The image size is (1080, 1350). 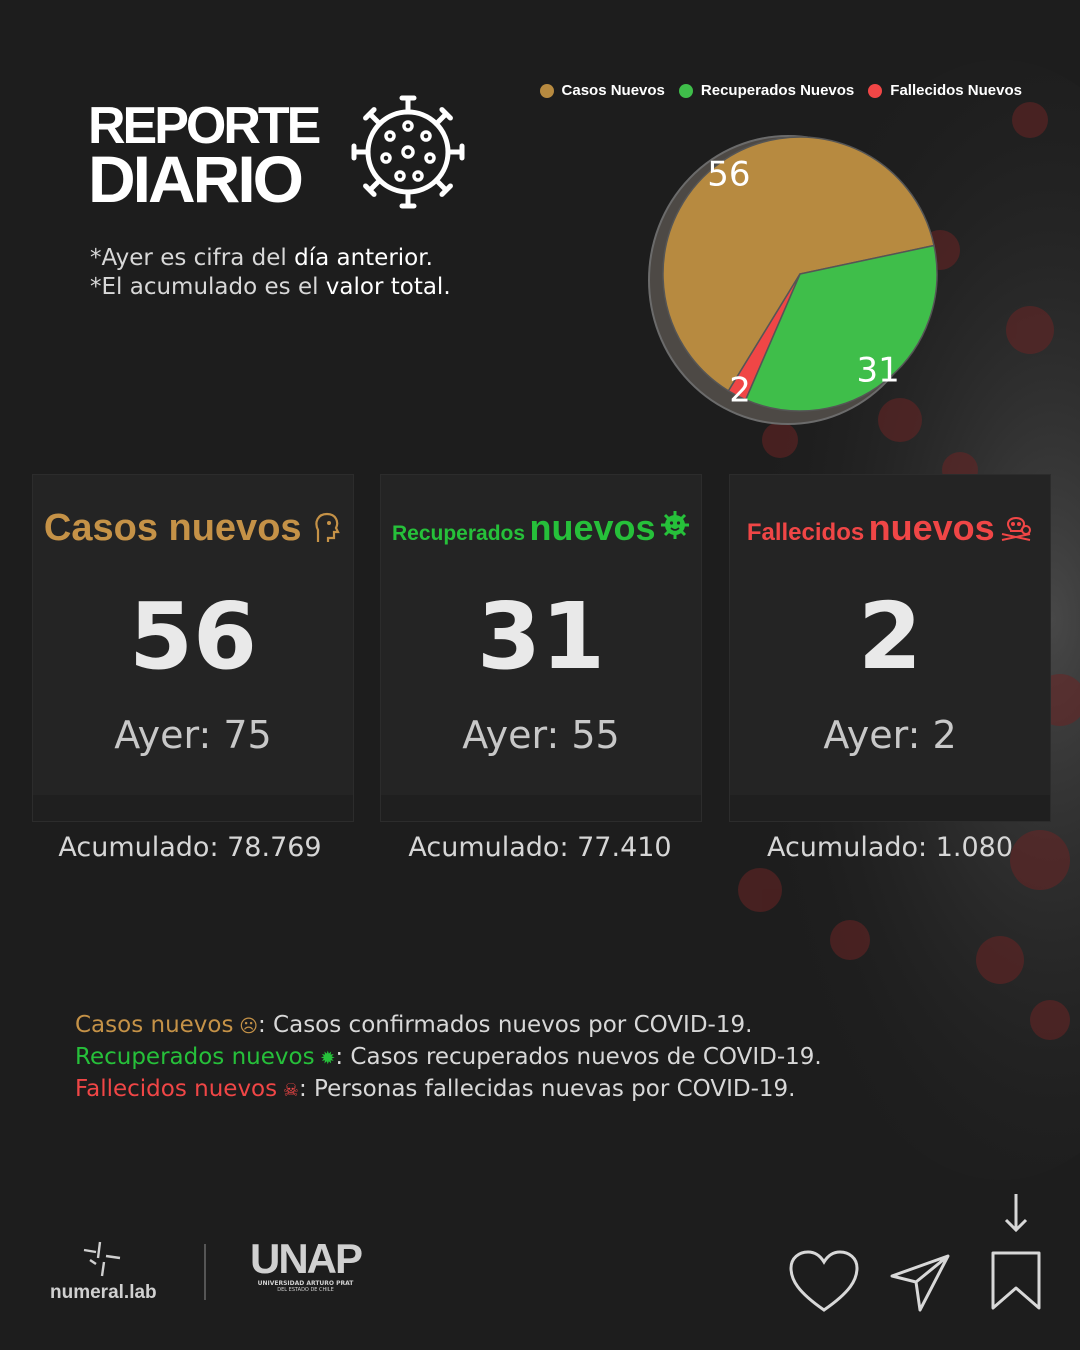 I want to click on skull-crossbones-icon, so click(x=1016, y=529).